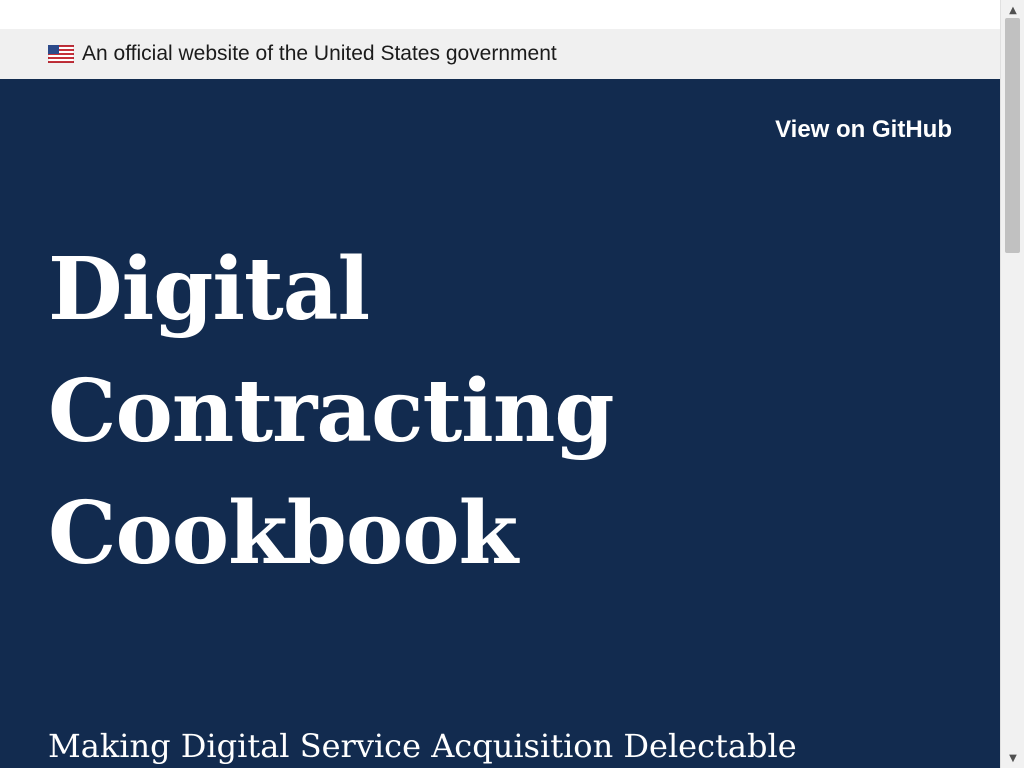 This screenshot has height=768, width=1024. Describe the element at coordinates (1012, 384) in the screenshot. I see `vertical-scrollbar: ▲ ▼` at that location.